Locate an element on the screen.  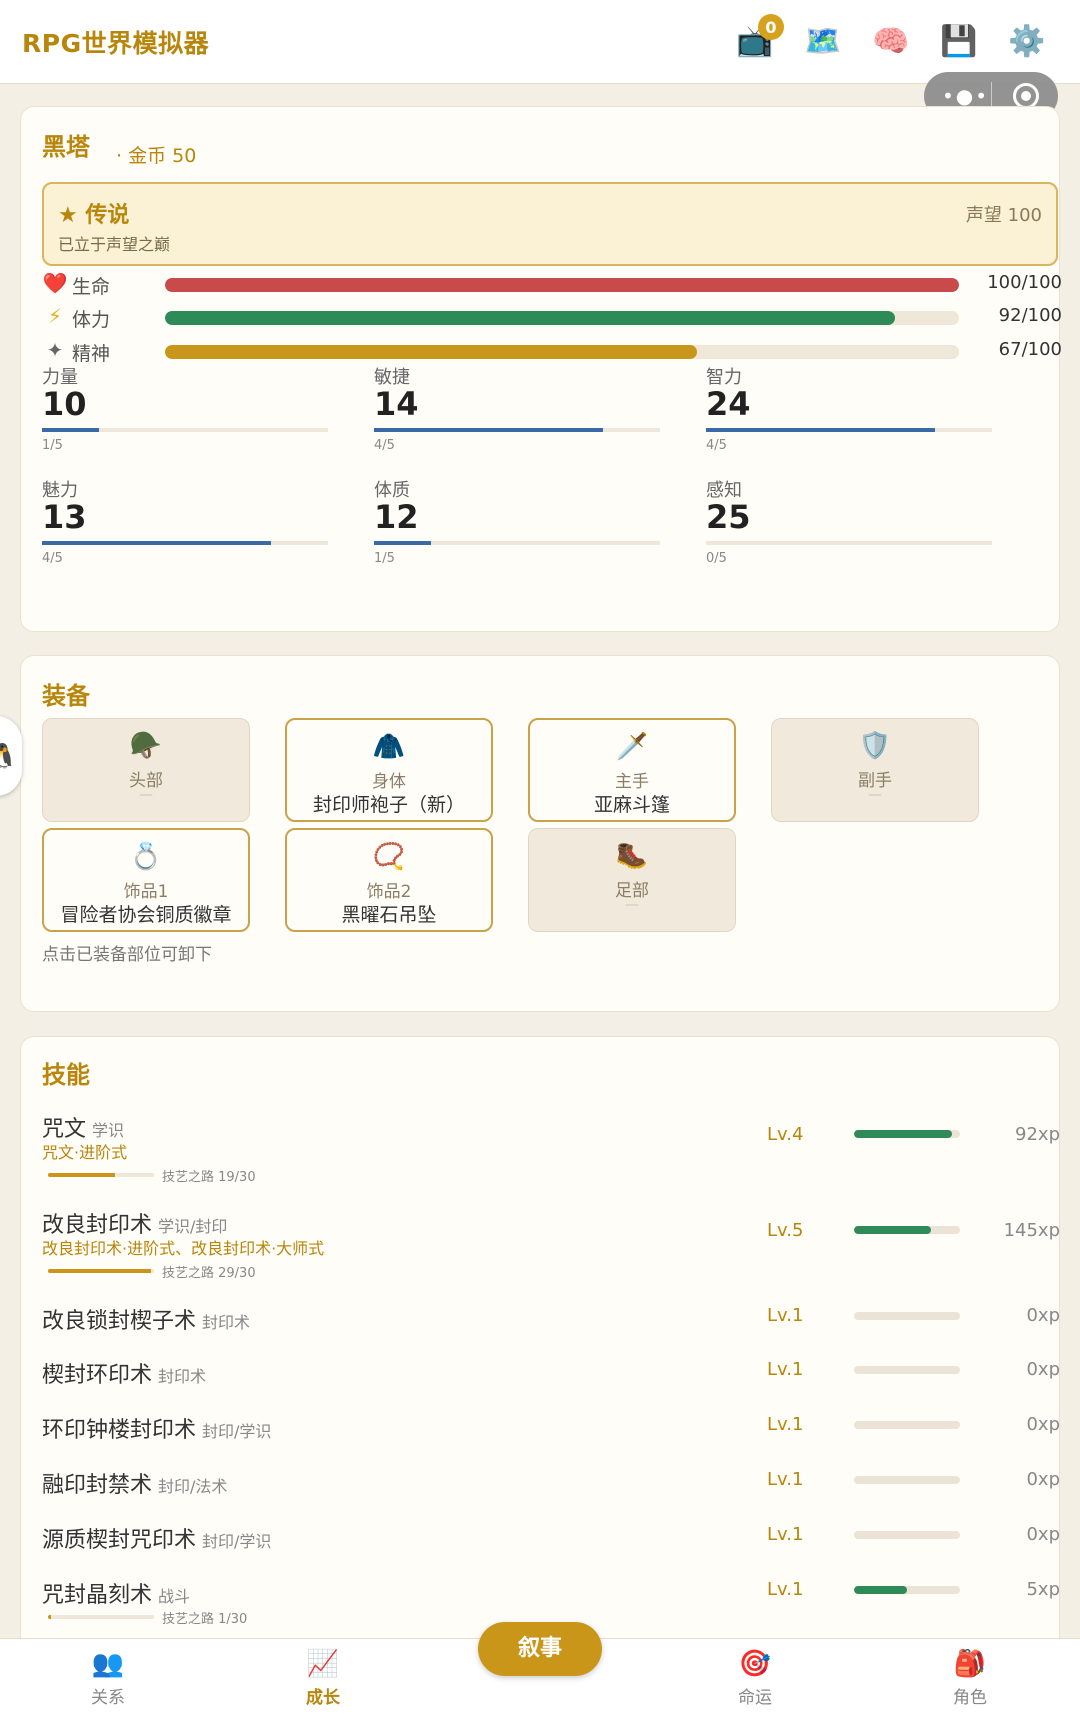
pendant-icon: 📿 is located at coordinates (389, 857).